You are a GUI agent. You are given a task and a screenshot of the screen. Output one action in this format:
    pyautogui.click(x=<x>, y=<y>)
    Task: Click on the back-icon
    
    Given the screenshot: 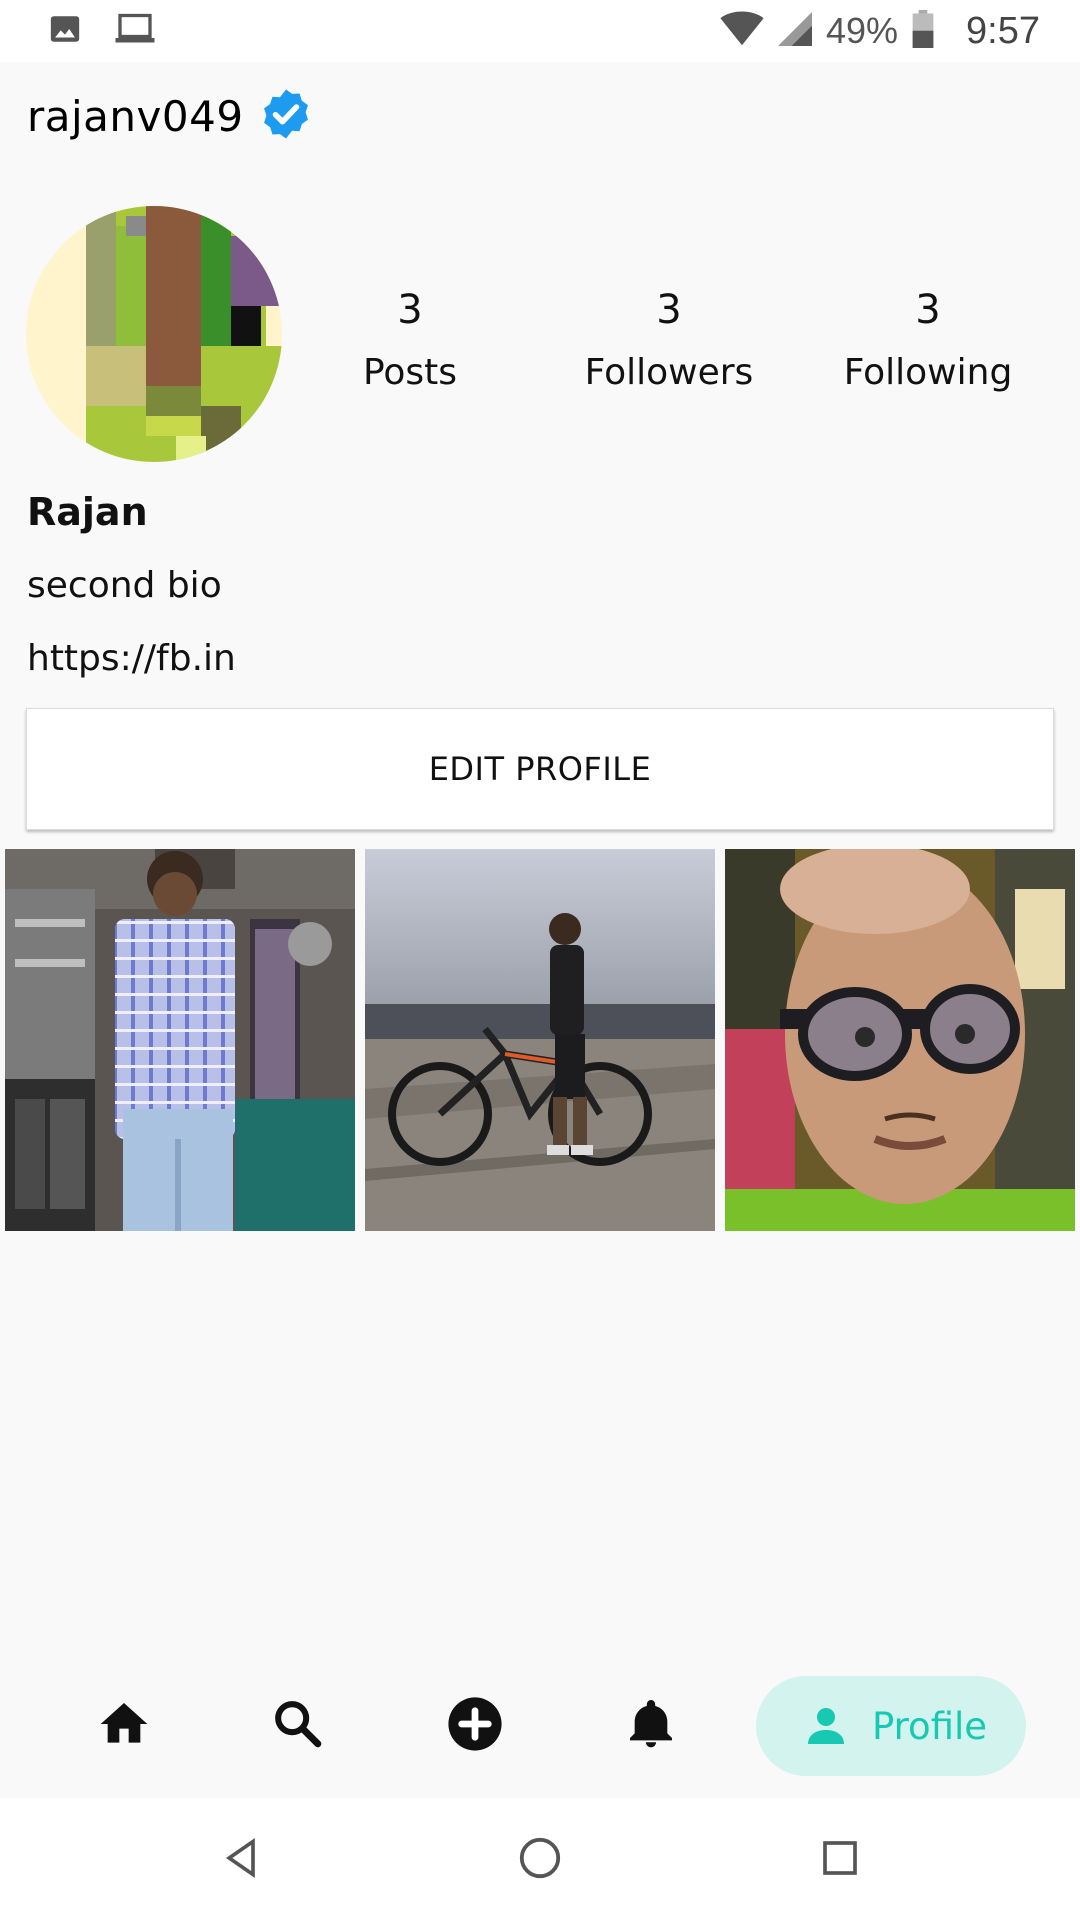 What is the action you would take?
    pyautogui.click(x=242, y=1858)
    